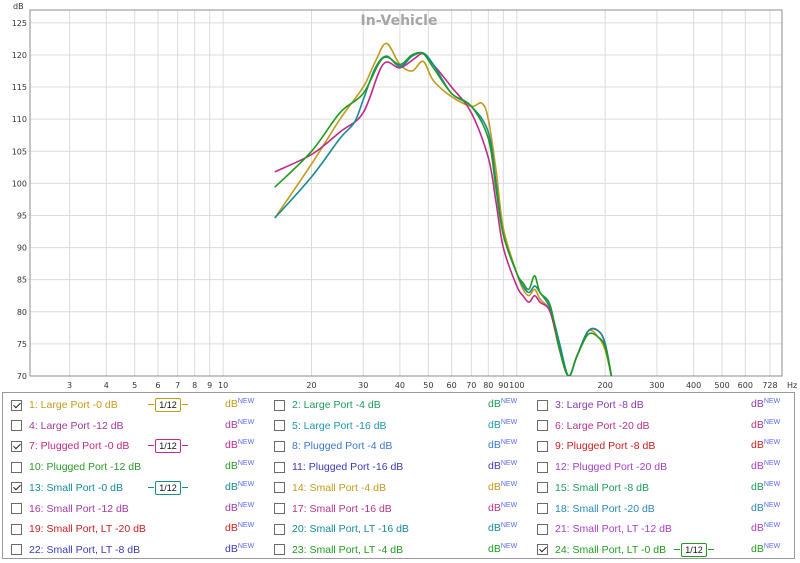  I want to click on legend-item: 21: Small Port, LT -12 dB, so click(604, 529).